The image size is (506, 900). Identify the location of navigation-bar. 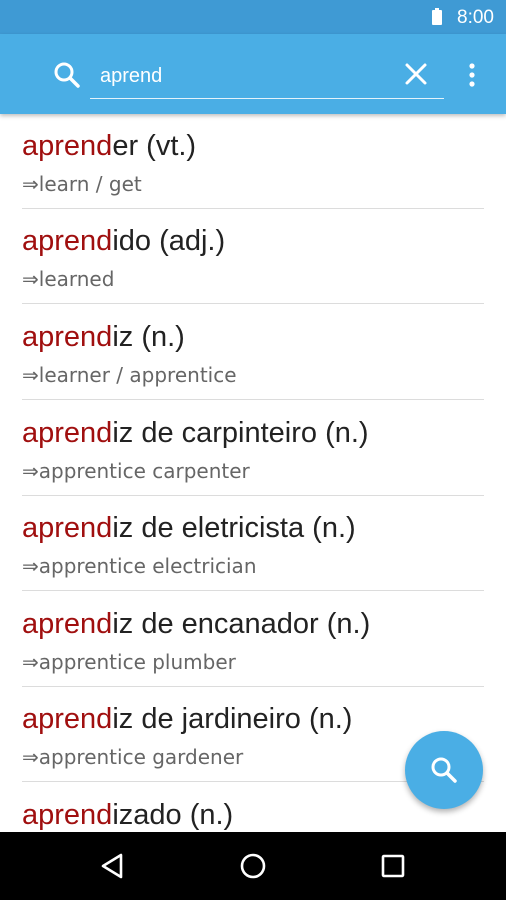
(253, 866).